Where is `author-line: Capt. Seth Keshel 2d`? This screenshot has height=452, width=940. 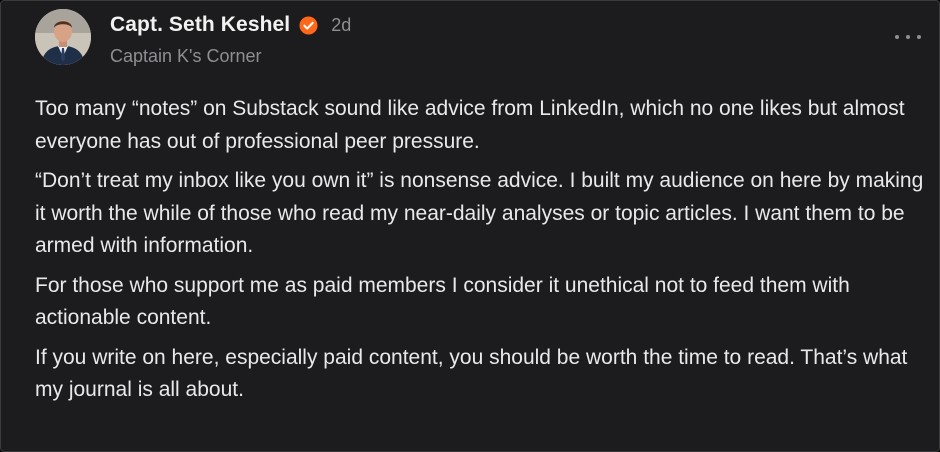 author-line: Capt. Seth Keshel 2d is located at coordinates (230, 25).